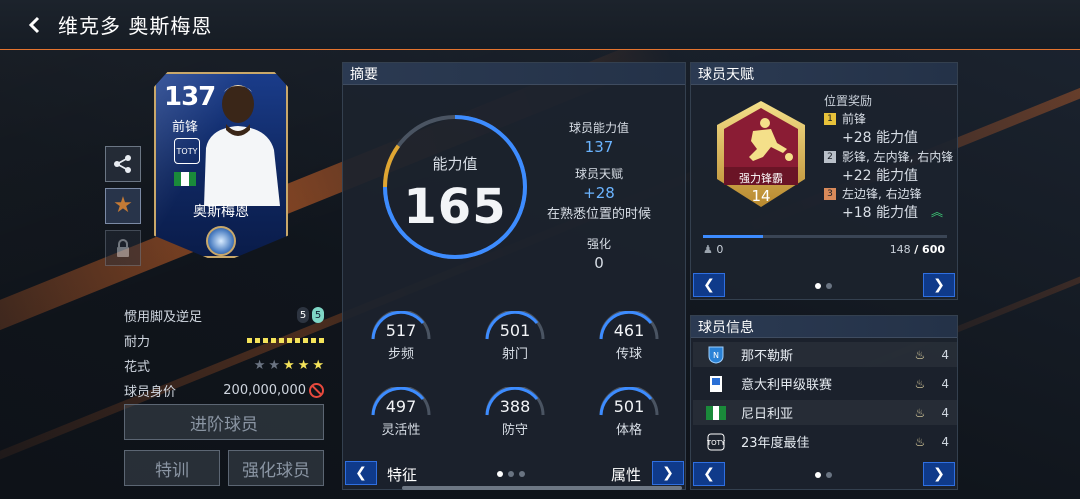  What do you see at coordinates (150, 392) in the screenshot?
I see `value-label: 球员身价` at bounding box center [150, 392].